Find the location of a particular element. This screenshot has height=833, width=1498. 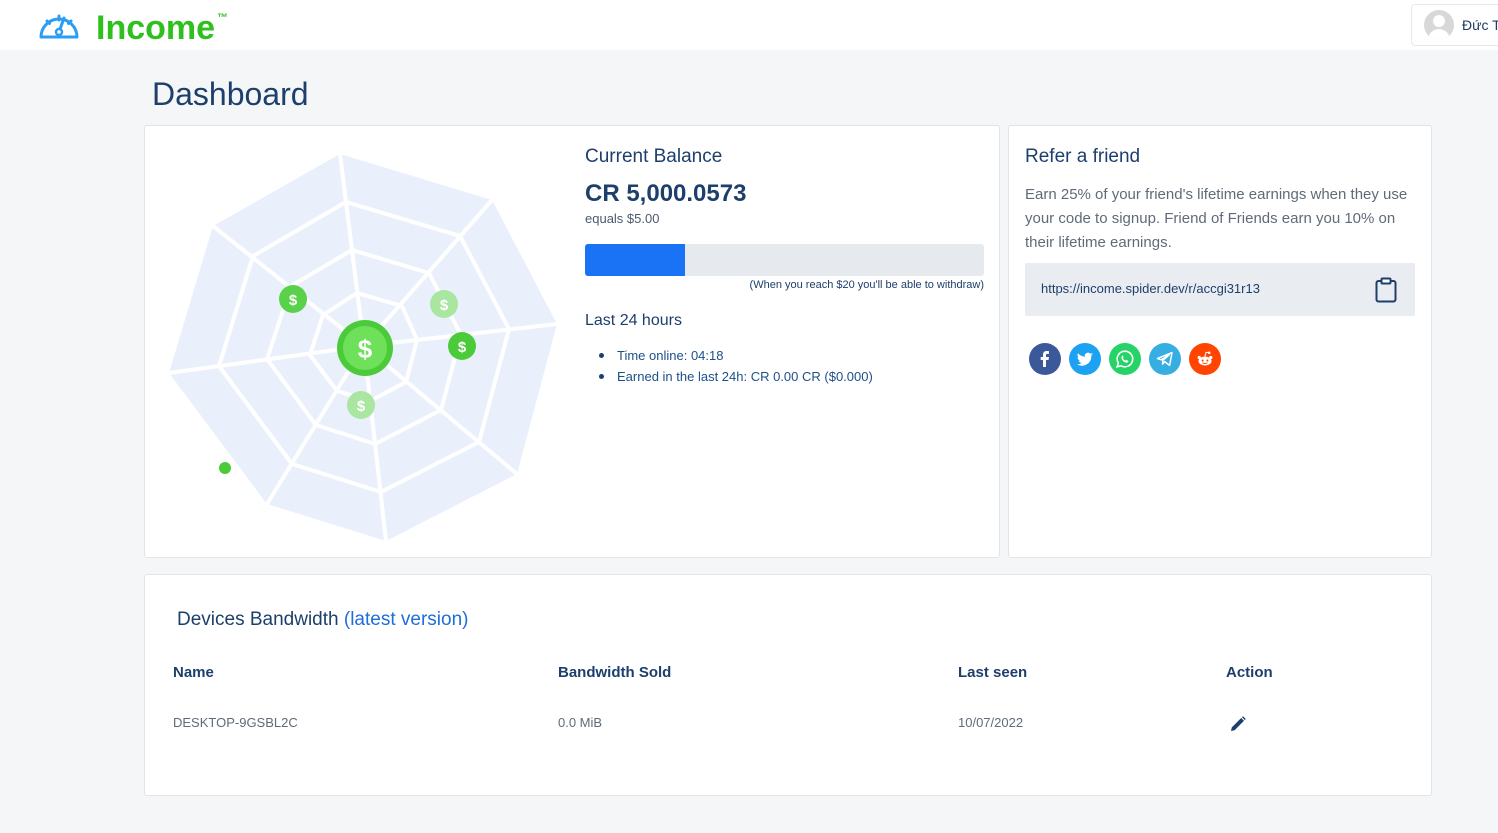

user-menu: Đức T is located at coordinates (1454, 25).